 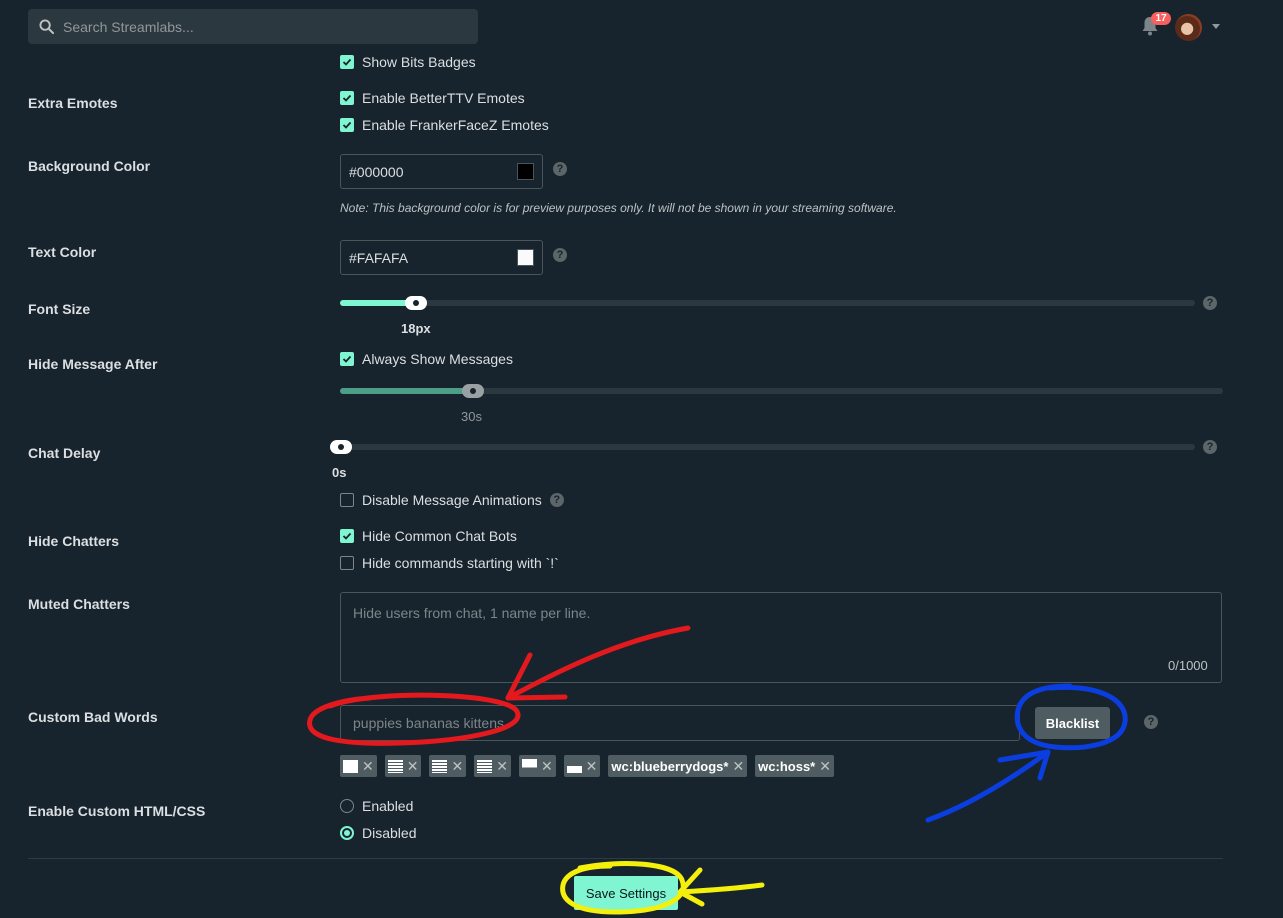 I want to click on radio-enabled-option: Enabled, so click(x=376, y=806).